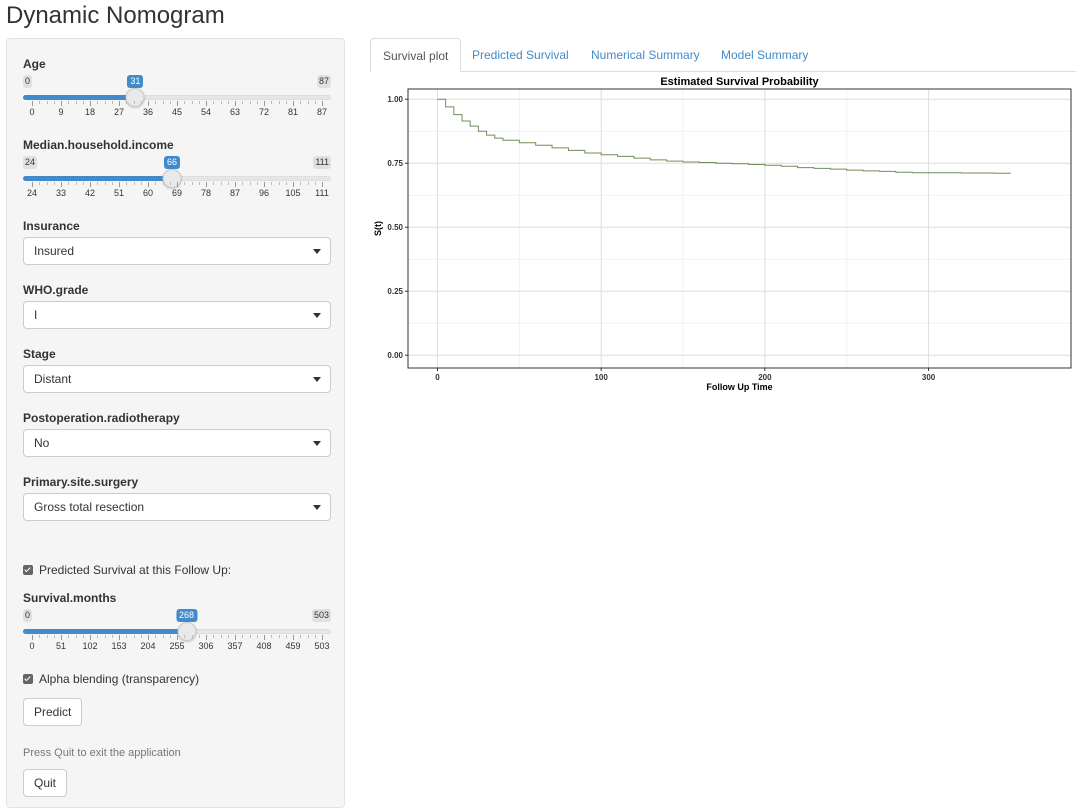 This screenshot has height=808, width=1080. Describe the element at coordinates (172, 162) in the screenshot. I see `slider-value-label: 66` at that location.